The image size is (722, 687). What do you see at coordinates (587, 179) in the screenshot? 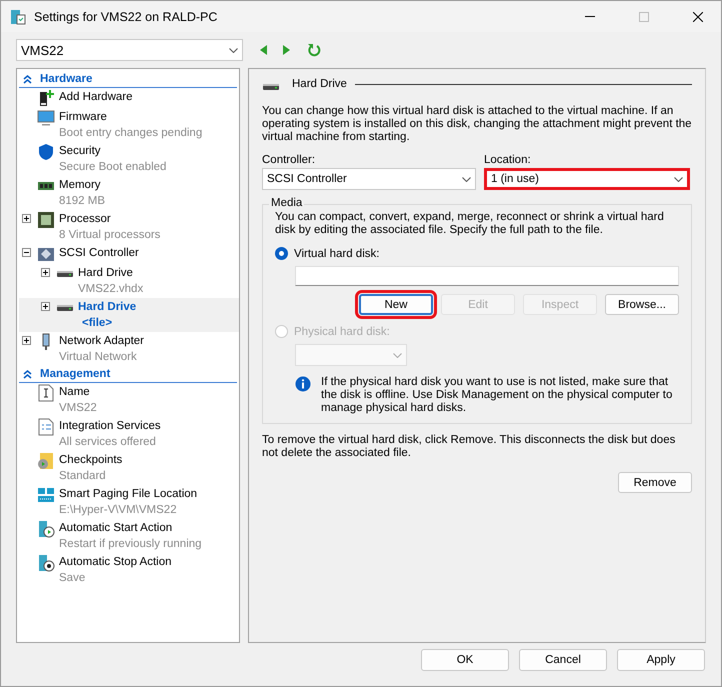
I see `location-dropdown: 1 (in use)` at bounding box center [587, 179].